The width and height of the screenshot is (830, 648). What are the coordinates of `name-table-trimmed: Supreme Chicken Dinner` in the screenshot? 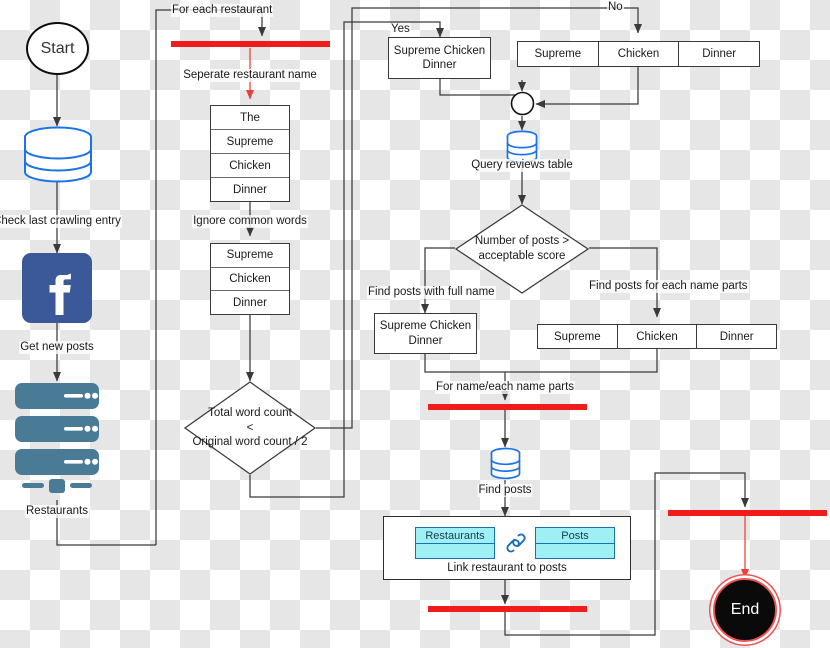 It's located at (250, 279).